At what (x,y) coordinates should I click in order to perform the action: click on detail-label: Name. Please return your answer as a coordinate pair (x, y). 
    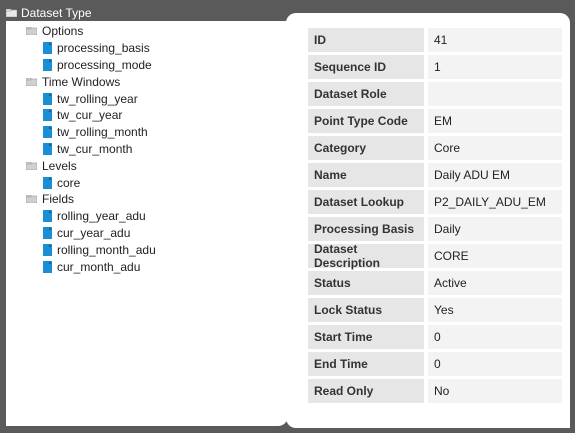
    Looking at the image, I should click on (366, 175).